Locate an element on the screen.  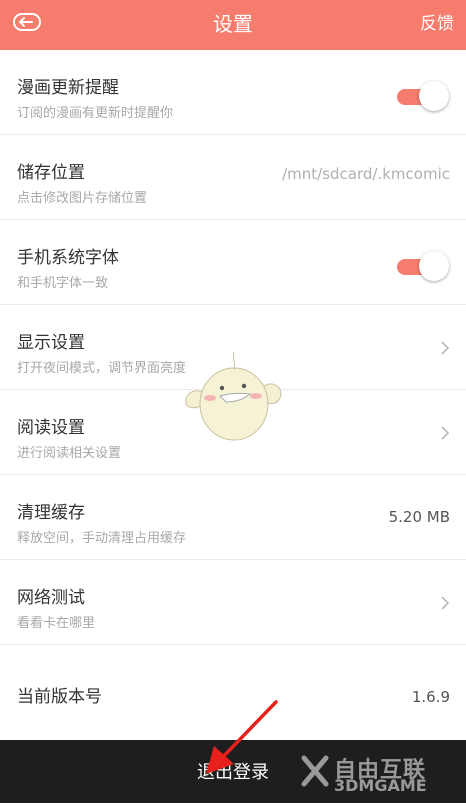
setting-title: 清理缓存 is located at coordinates (51, 513).